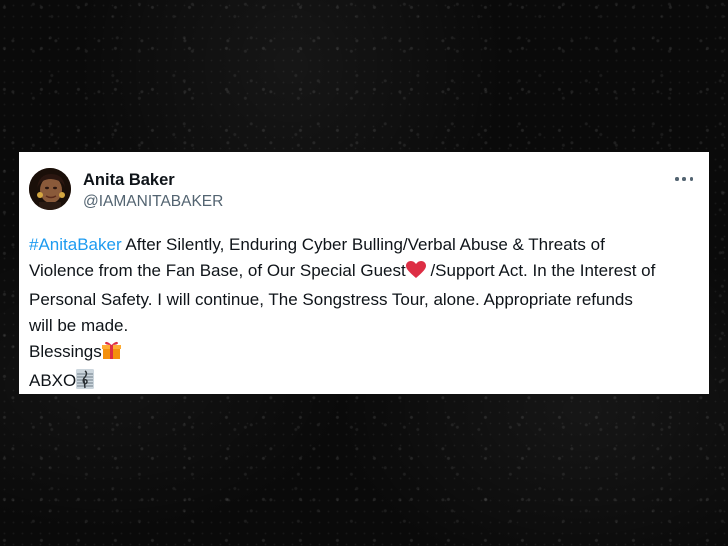  Describe the element at coordinates (153, 202) in the screenshot. I see `user-handle: @IAMANITABAKER` at that location.